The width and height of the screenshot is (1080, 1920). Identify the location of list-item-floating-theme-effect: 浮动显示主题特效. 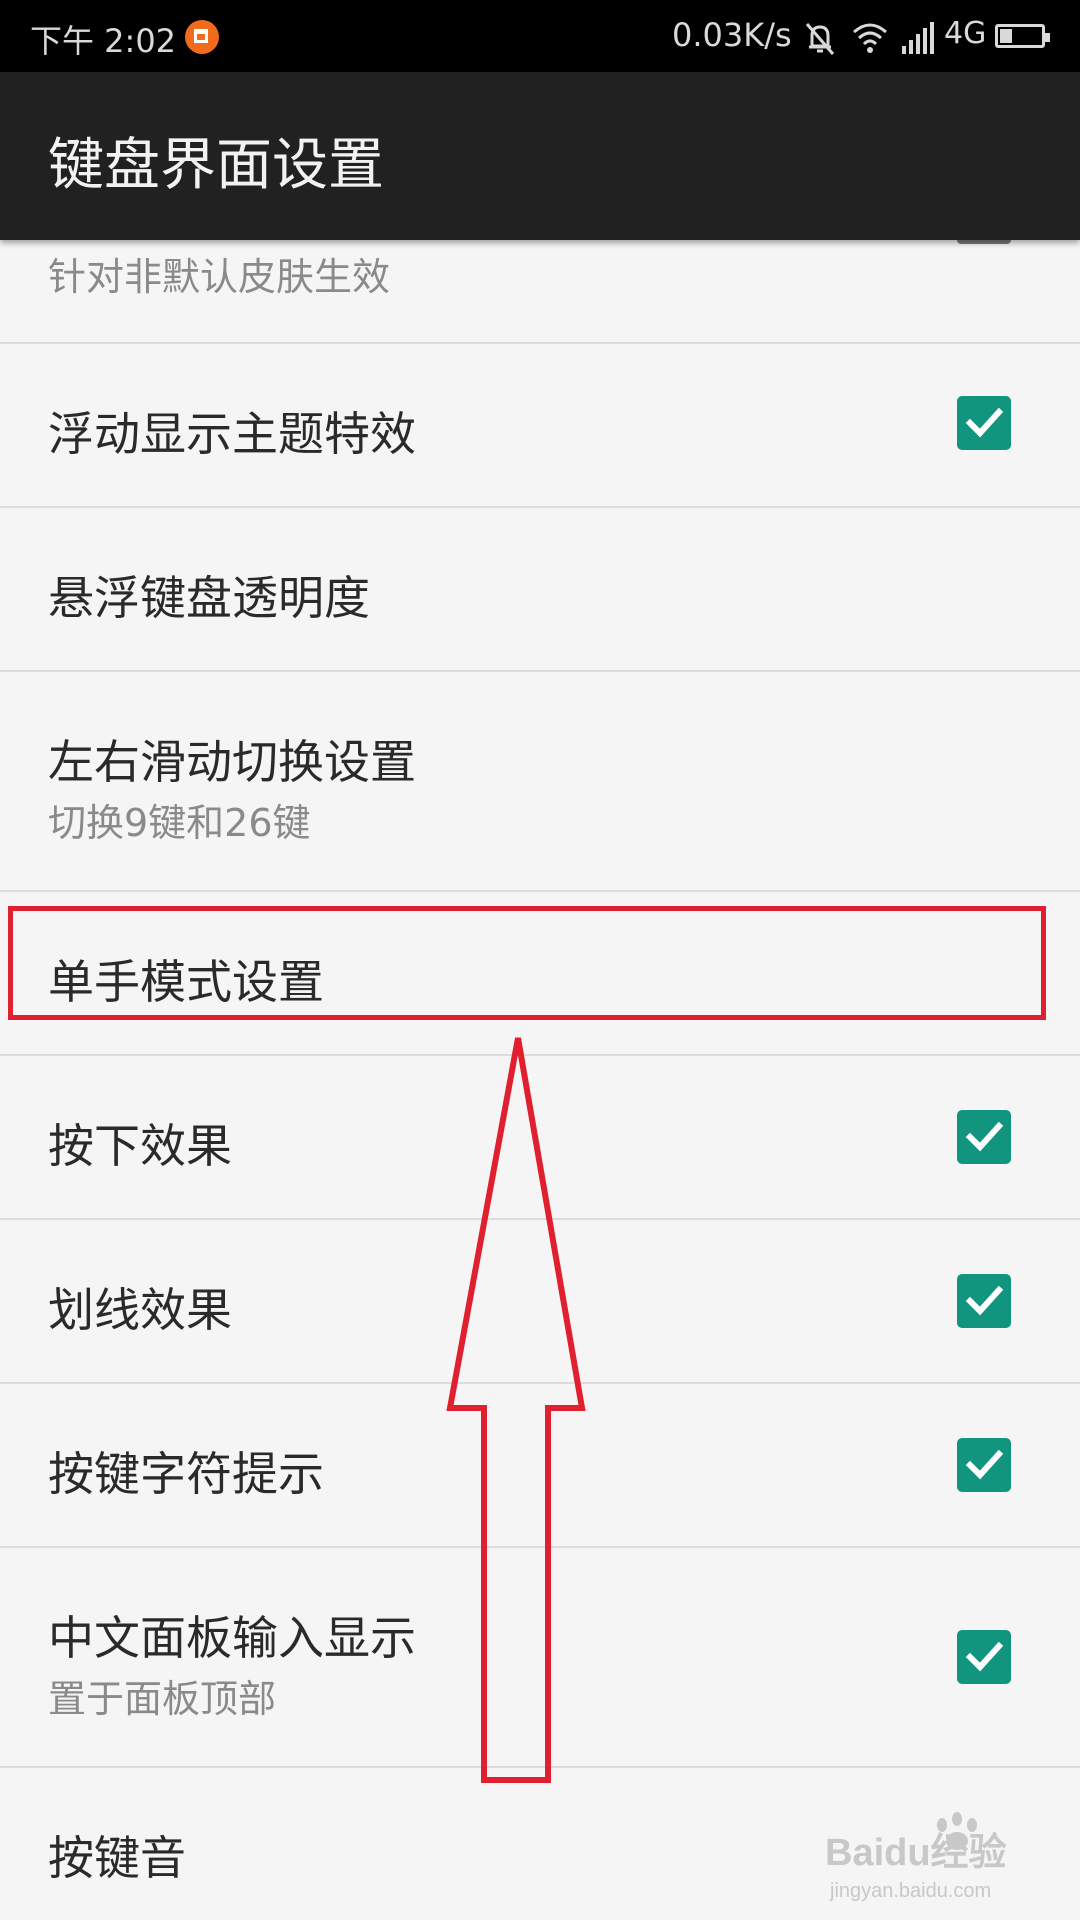
(540, 426).